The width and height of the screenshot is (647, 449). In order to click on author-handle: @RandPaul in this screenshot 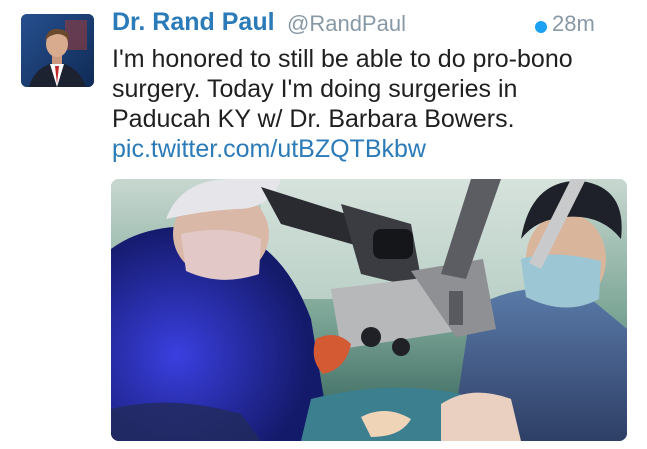, I will do `click(346, 24)`.